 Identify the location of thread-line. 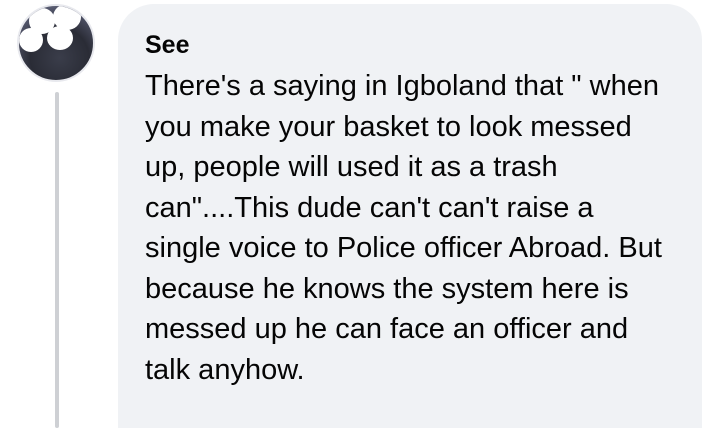
(57, 260).